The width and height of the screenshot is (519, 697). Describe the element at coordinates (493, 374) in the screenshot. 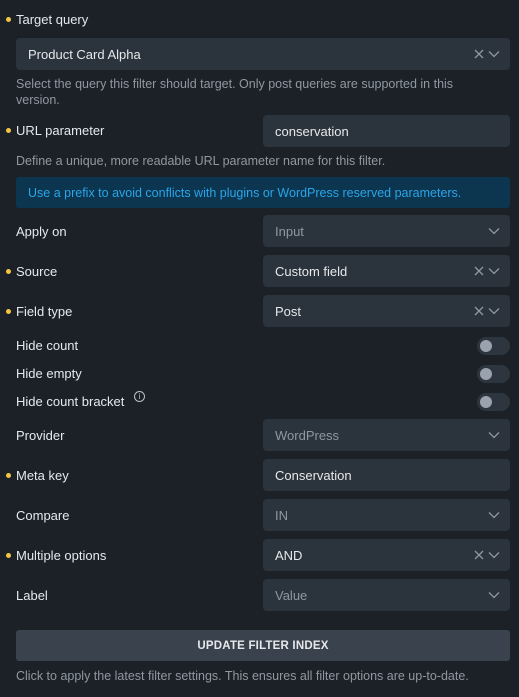

I see `hide-empty-toggle` at that location.